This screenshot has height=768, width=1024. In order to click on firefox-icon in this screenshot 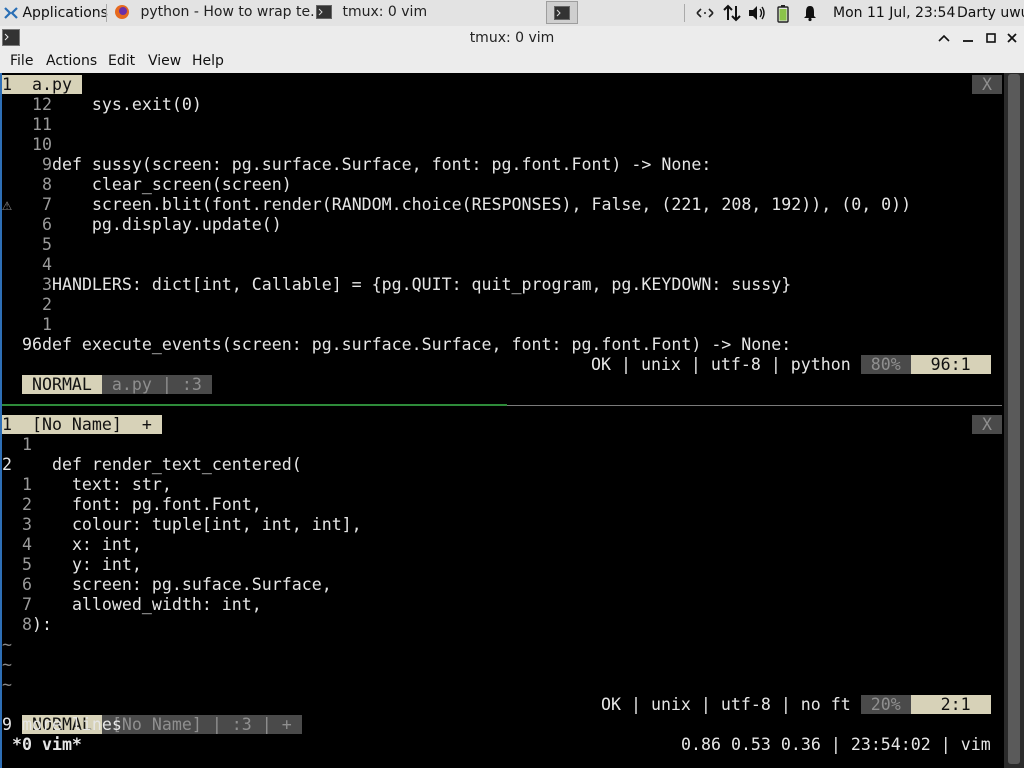, I will do `click(122, 12)`.